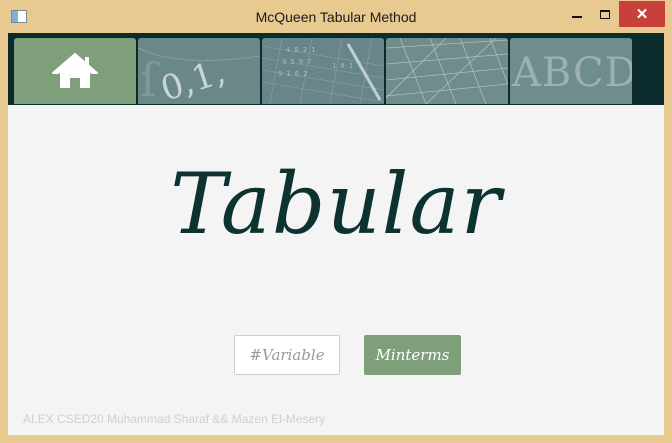 Image resolution: width=672 pixels, height=443 pixels. I want to click on page-title: Tabular, so click(336, 204).